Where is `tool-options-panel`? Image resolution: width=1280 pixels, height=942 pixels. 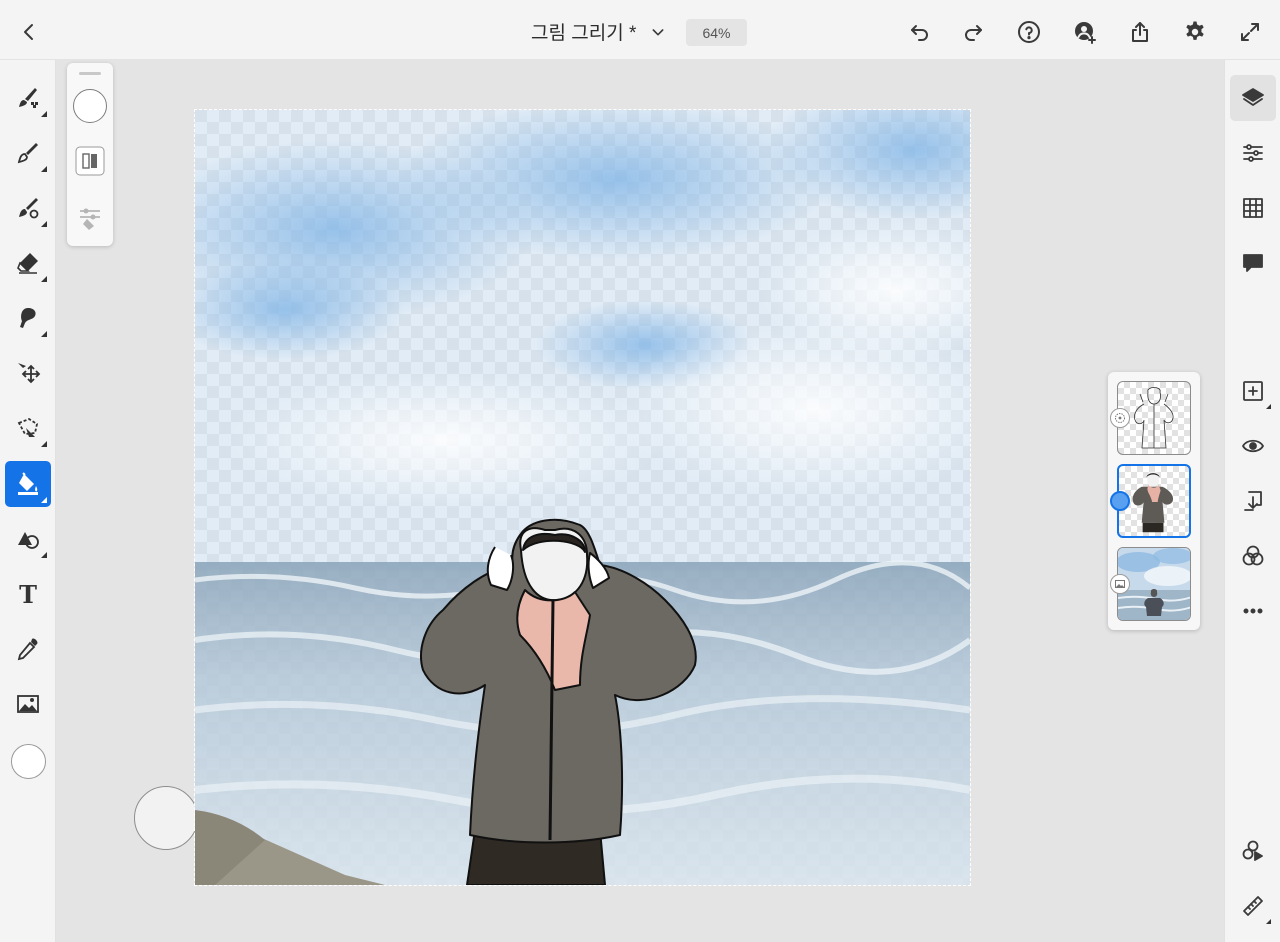
tool-options-panel is located at coordinates (90, 154).